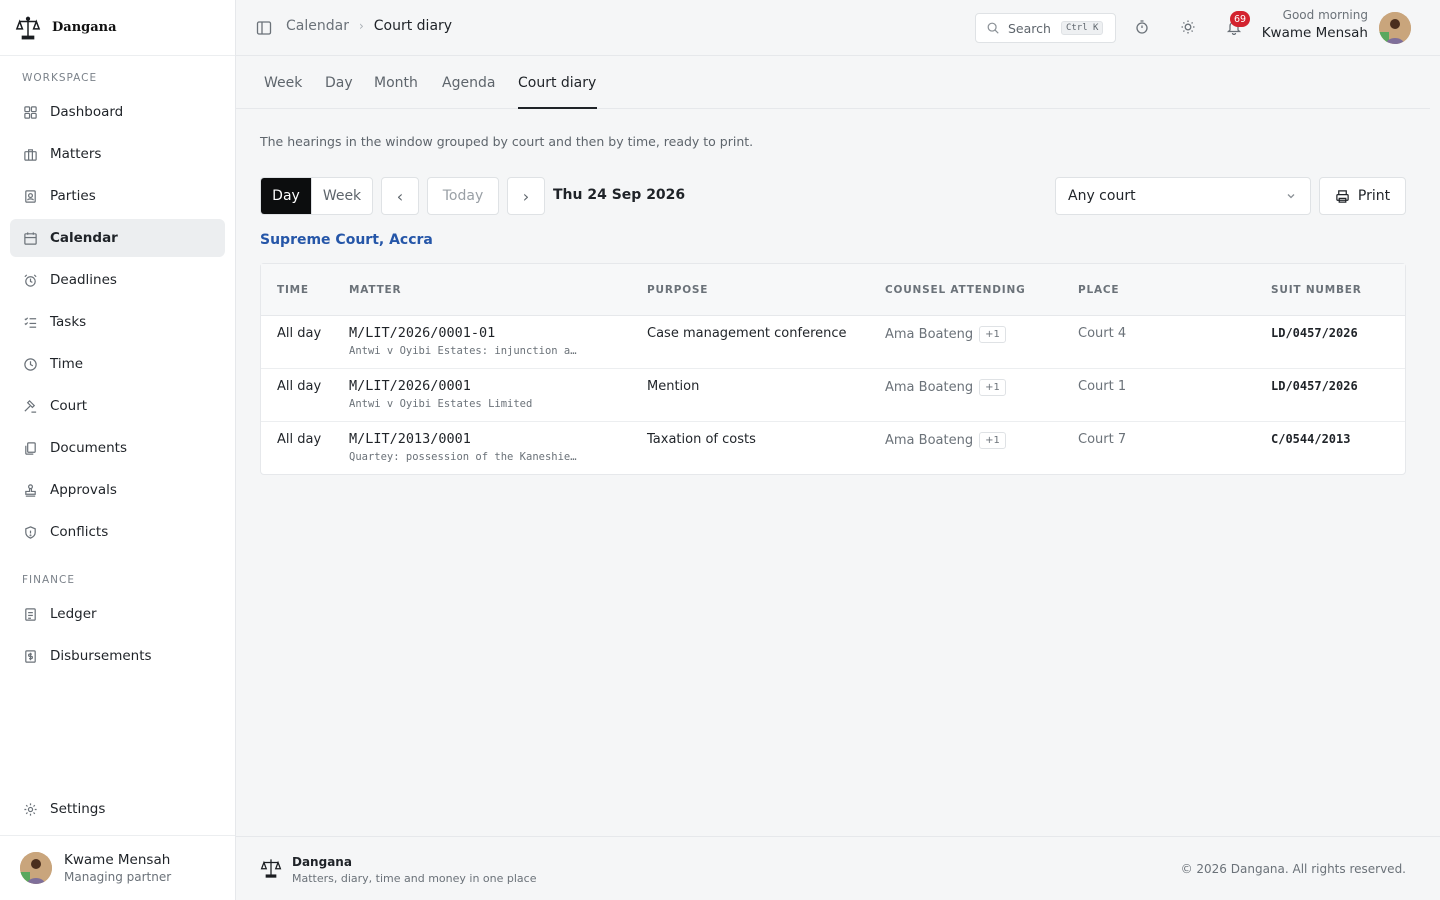  I want to click on brand: Dangana, so click(117, 28).